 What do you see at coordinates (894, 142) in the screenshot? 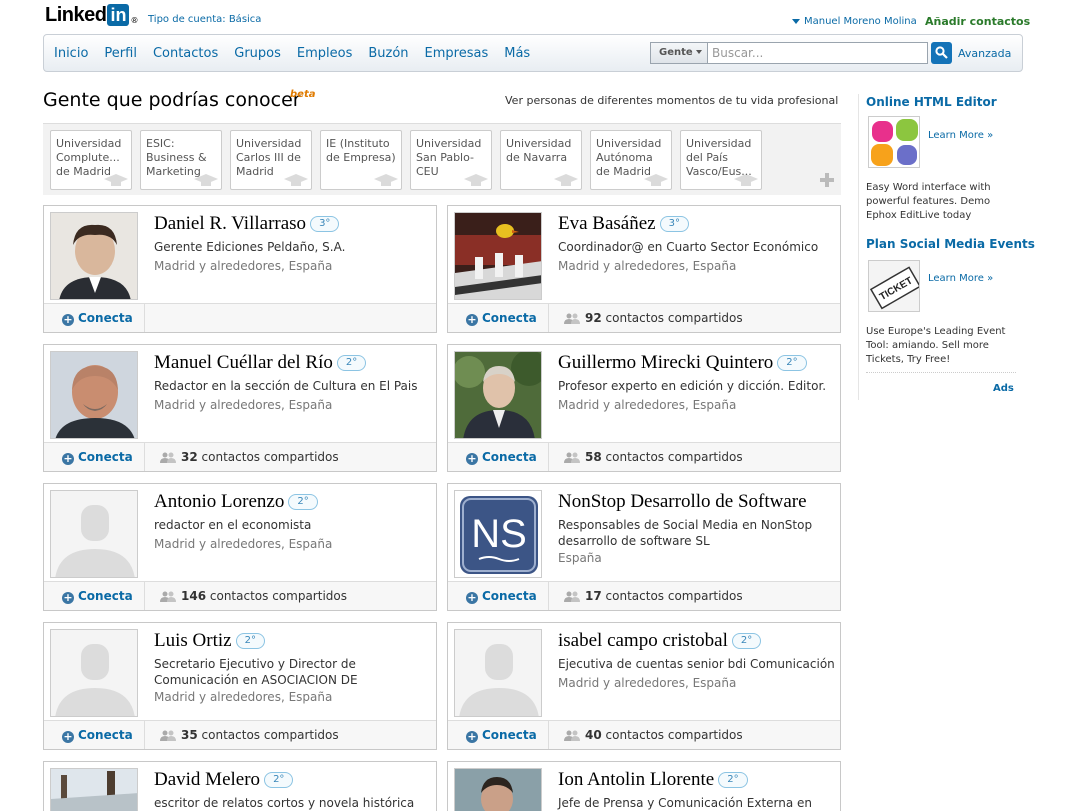
I see `ad-image` at bounding box center [894, 142].